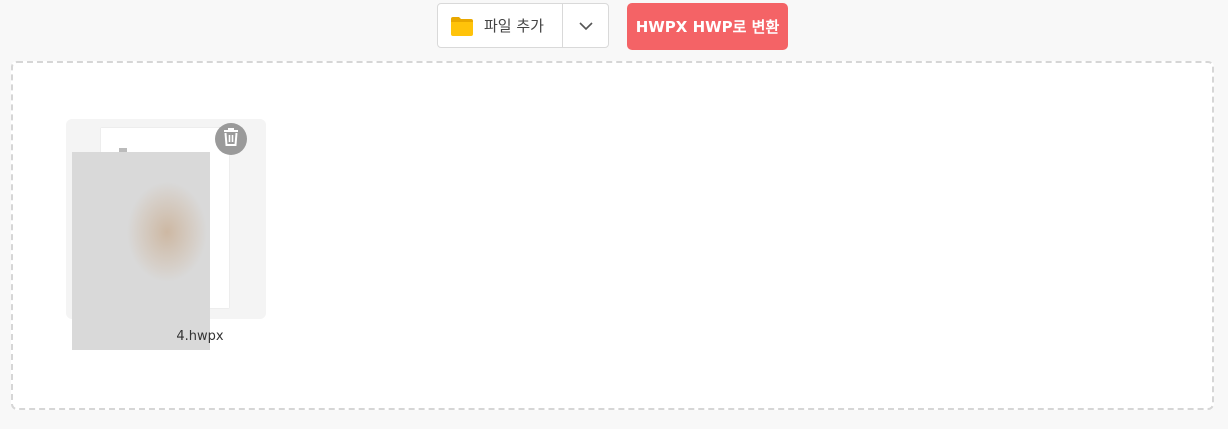  I want to click on convert-button: HWPX HWP로 변환, so click(707, 26).